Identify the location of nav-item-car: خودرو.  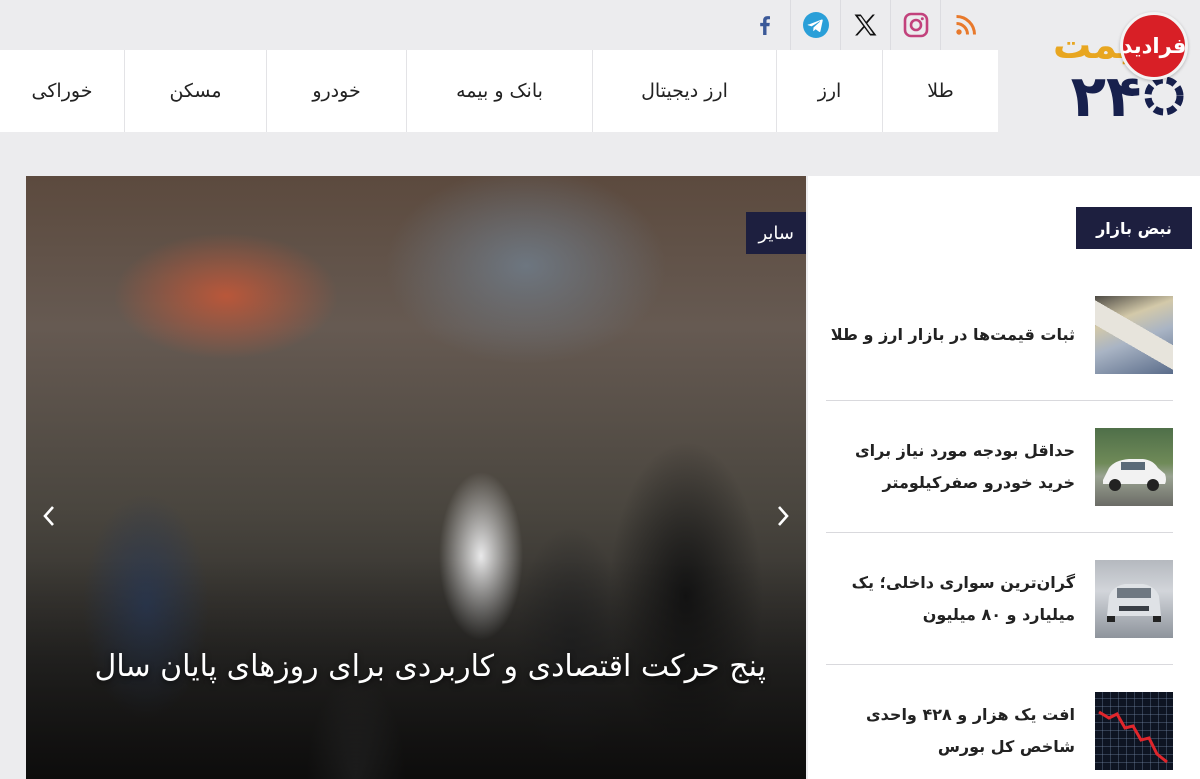
(336, 91).